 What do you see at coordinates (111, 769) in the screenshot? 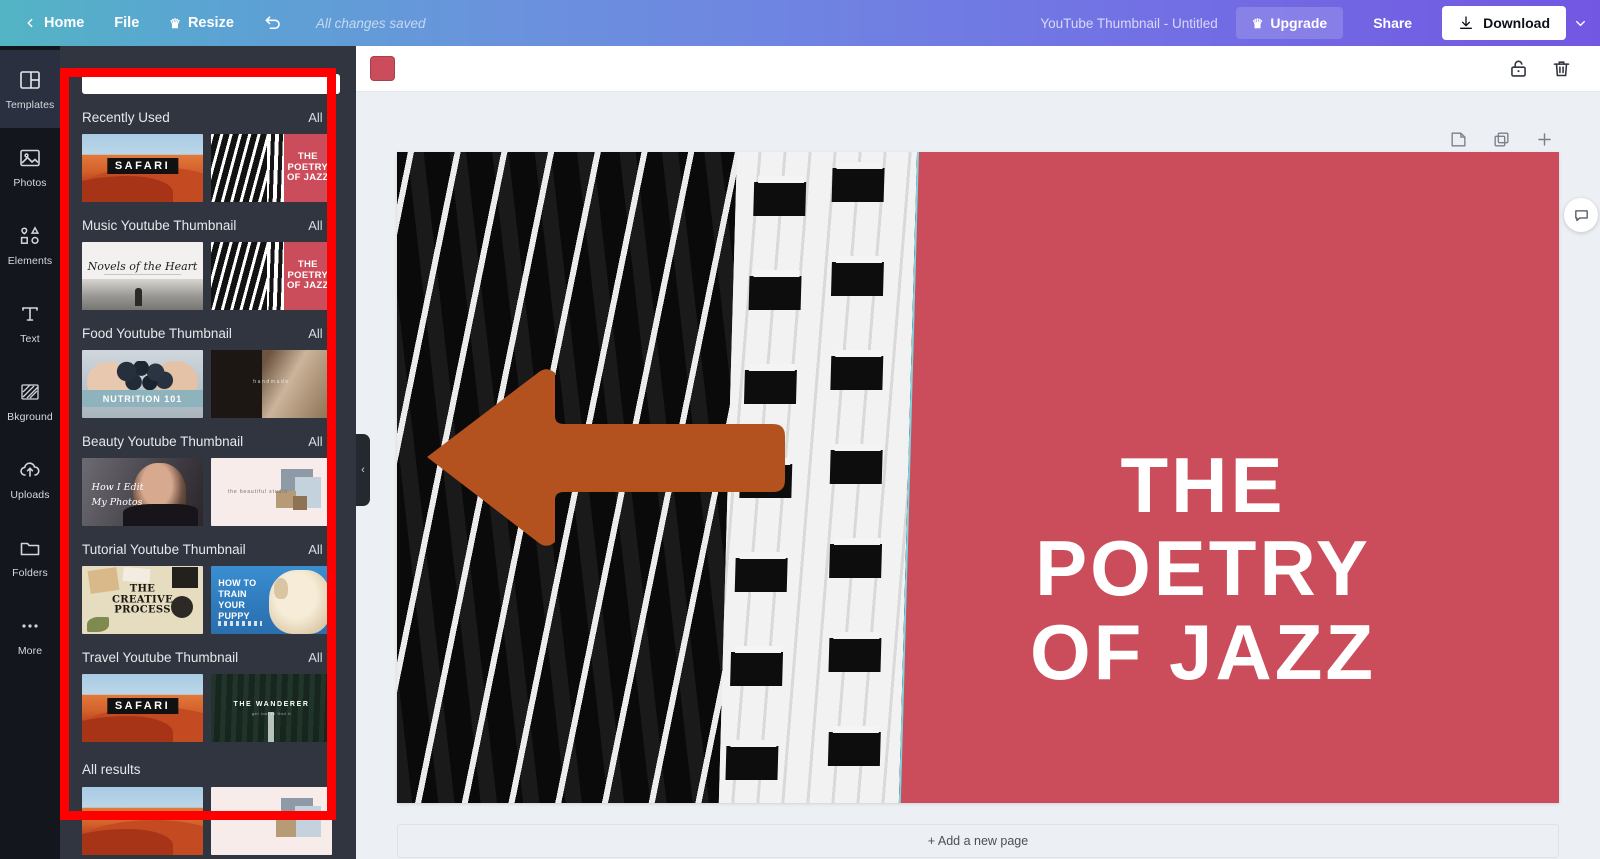
I see `all-results-label: All results` at bounding box center [111, 769].